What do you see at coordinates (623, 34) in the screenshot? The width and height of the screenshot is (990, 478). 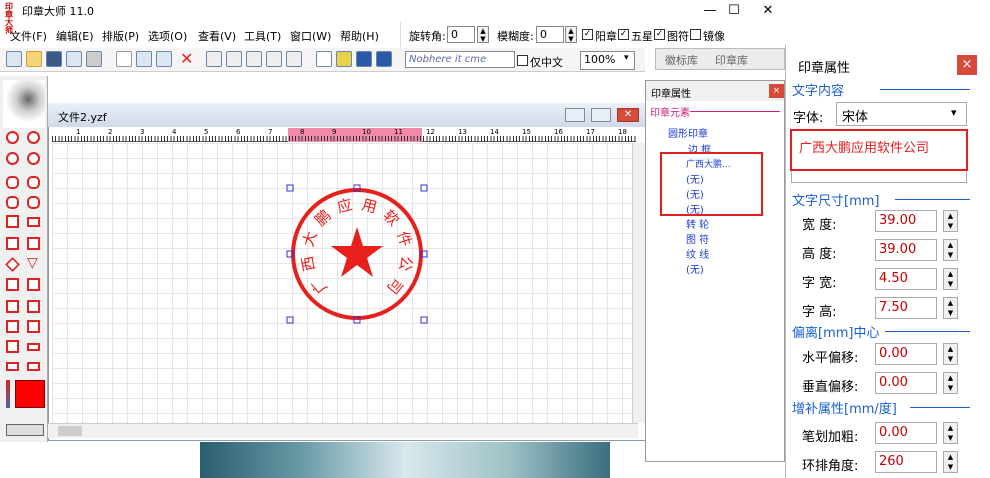 I see `star-checkbox: ✓` at bounding box center [623, 34].